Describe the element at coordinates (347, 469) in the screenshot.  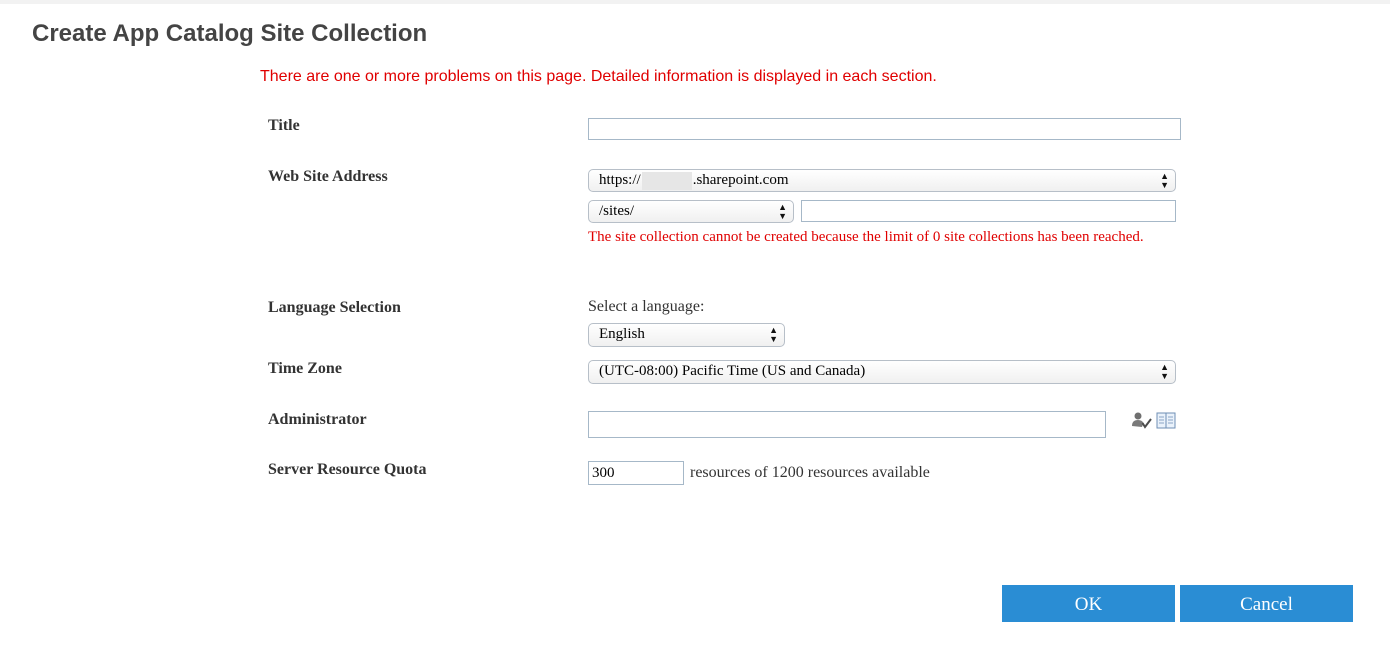
I see `server-resource-quota-label: Server Resource Quota` at that location.